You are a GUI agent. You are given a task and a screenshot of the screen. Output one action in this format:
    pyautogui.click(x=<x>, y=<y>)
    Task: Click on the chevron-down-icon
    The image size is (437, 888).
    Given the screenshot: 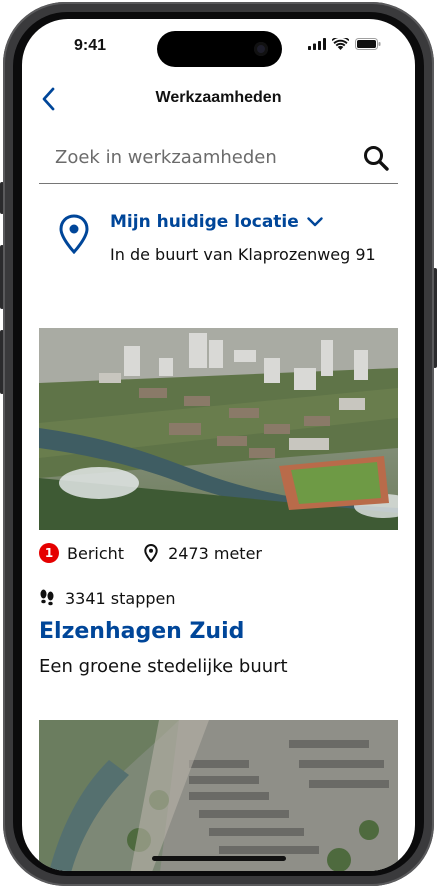 What is the action you would take?
    pyautogui.click(x=315, y=222)
    